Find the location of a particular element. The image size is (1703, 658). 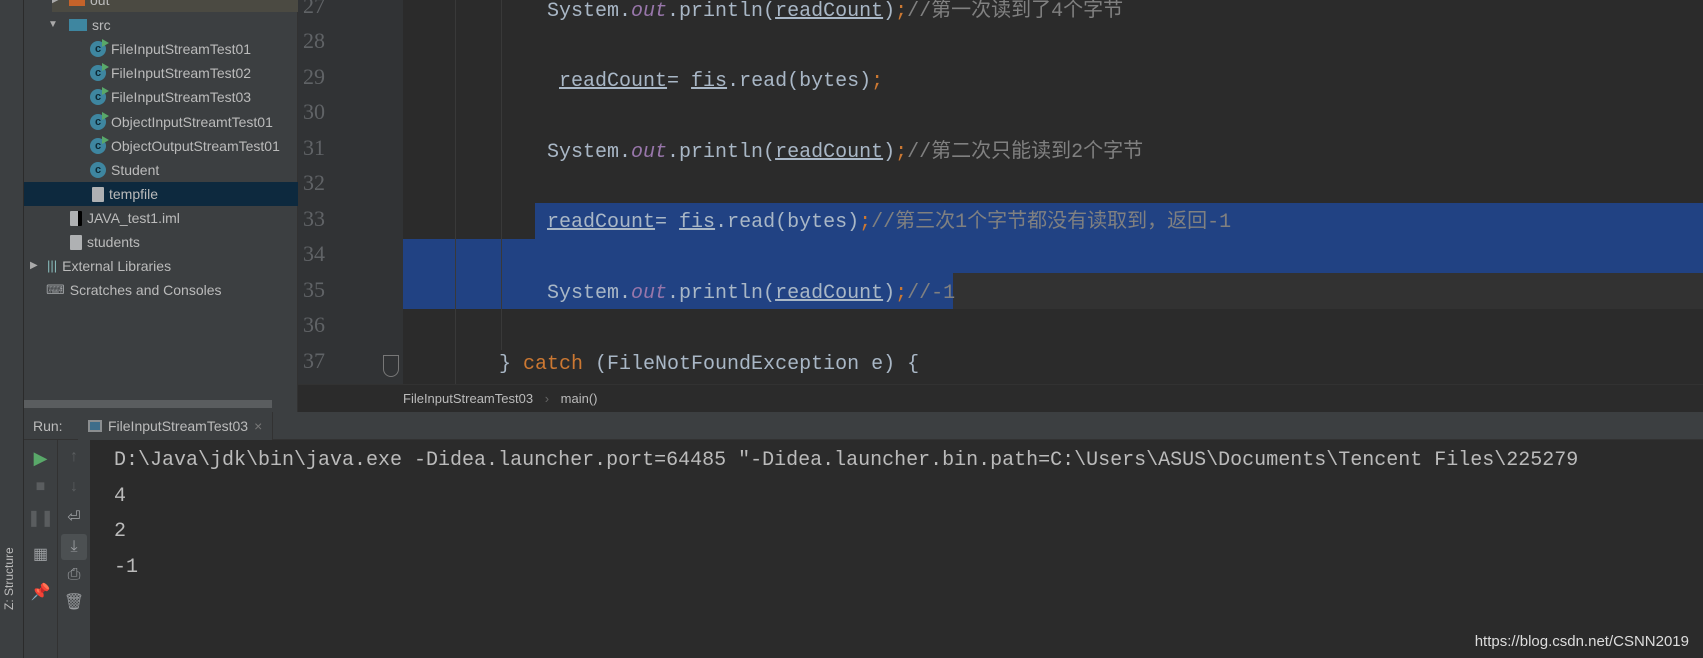

console-controls: ↑ ↓ ⏎ ⤓ ⎙ 🗑 is located at coordinates (74, 549).